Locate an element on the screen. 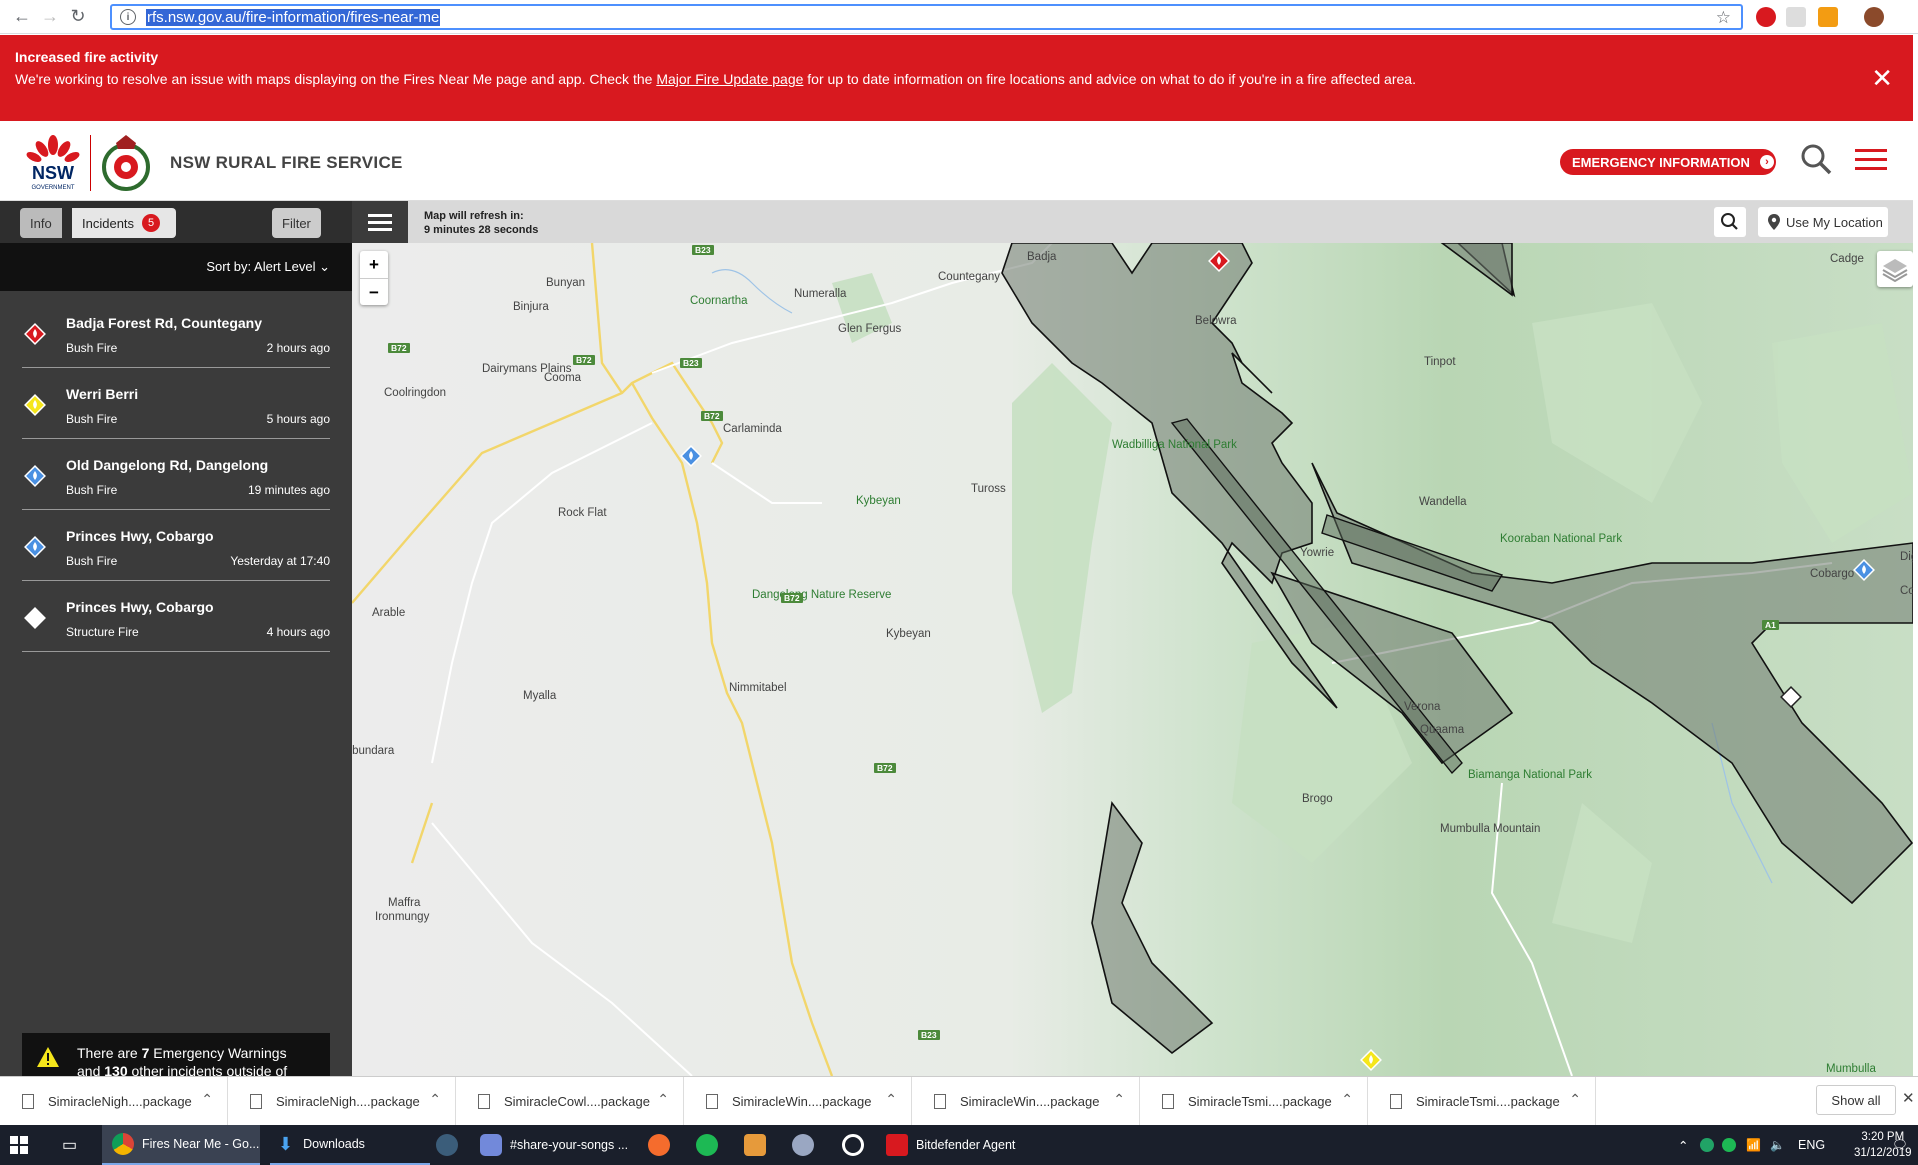 The width and height of the screenshot is (1918, 1165). use-my-location-button: Use My Location is located at coordinates (1823, 222).